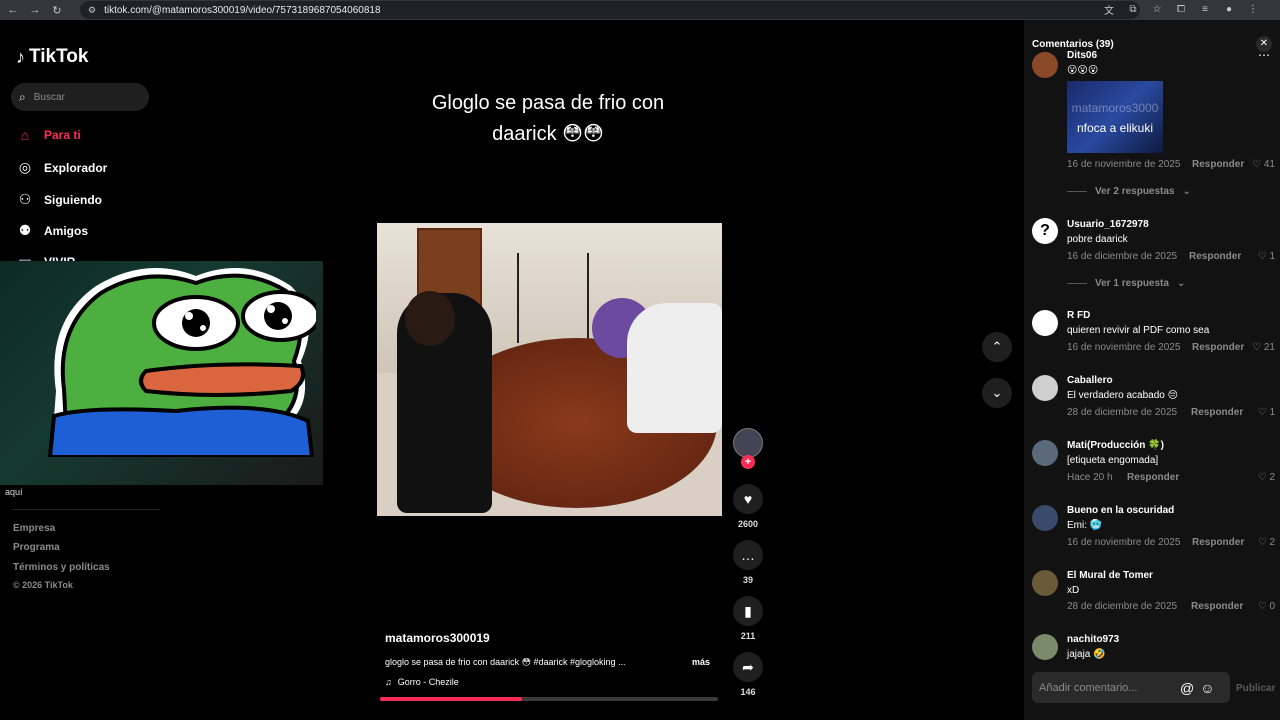 This screenshot has height=720, width=1280. I want to click on search-placeholder: Buscar, so click(49, 97).